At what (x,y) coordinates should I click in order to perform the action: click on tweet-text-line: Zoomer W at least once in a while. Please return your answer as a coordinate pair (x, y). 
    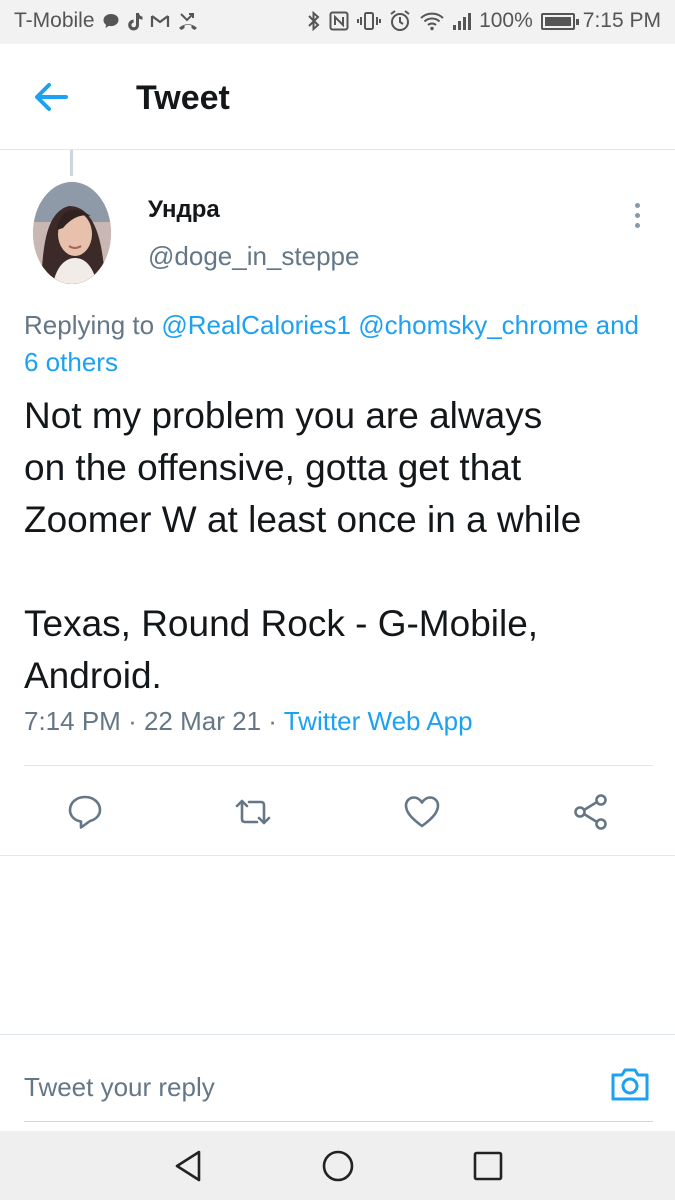
    Looking at the image, I should click on (303, 519).